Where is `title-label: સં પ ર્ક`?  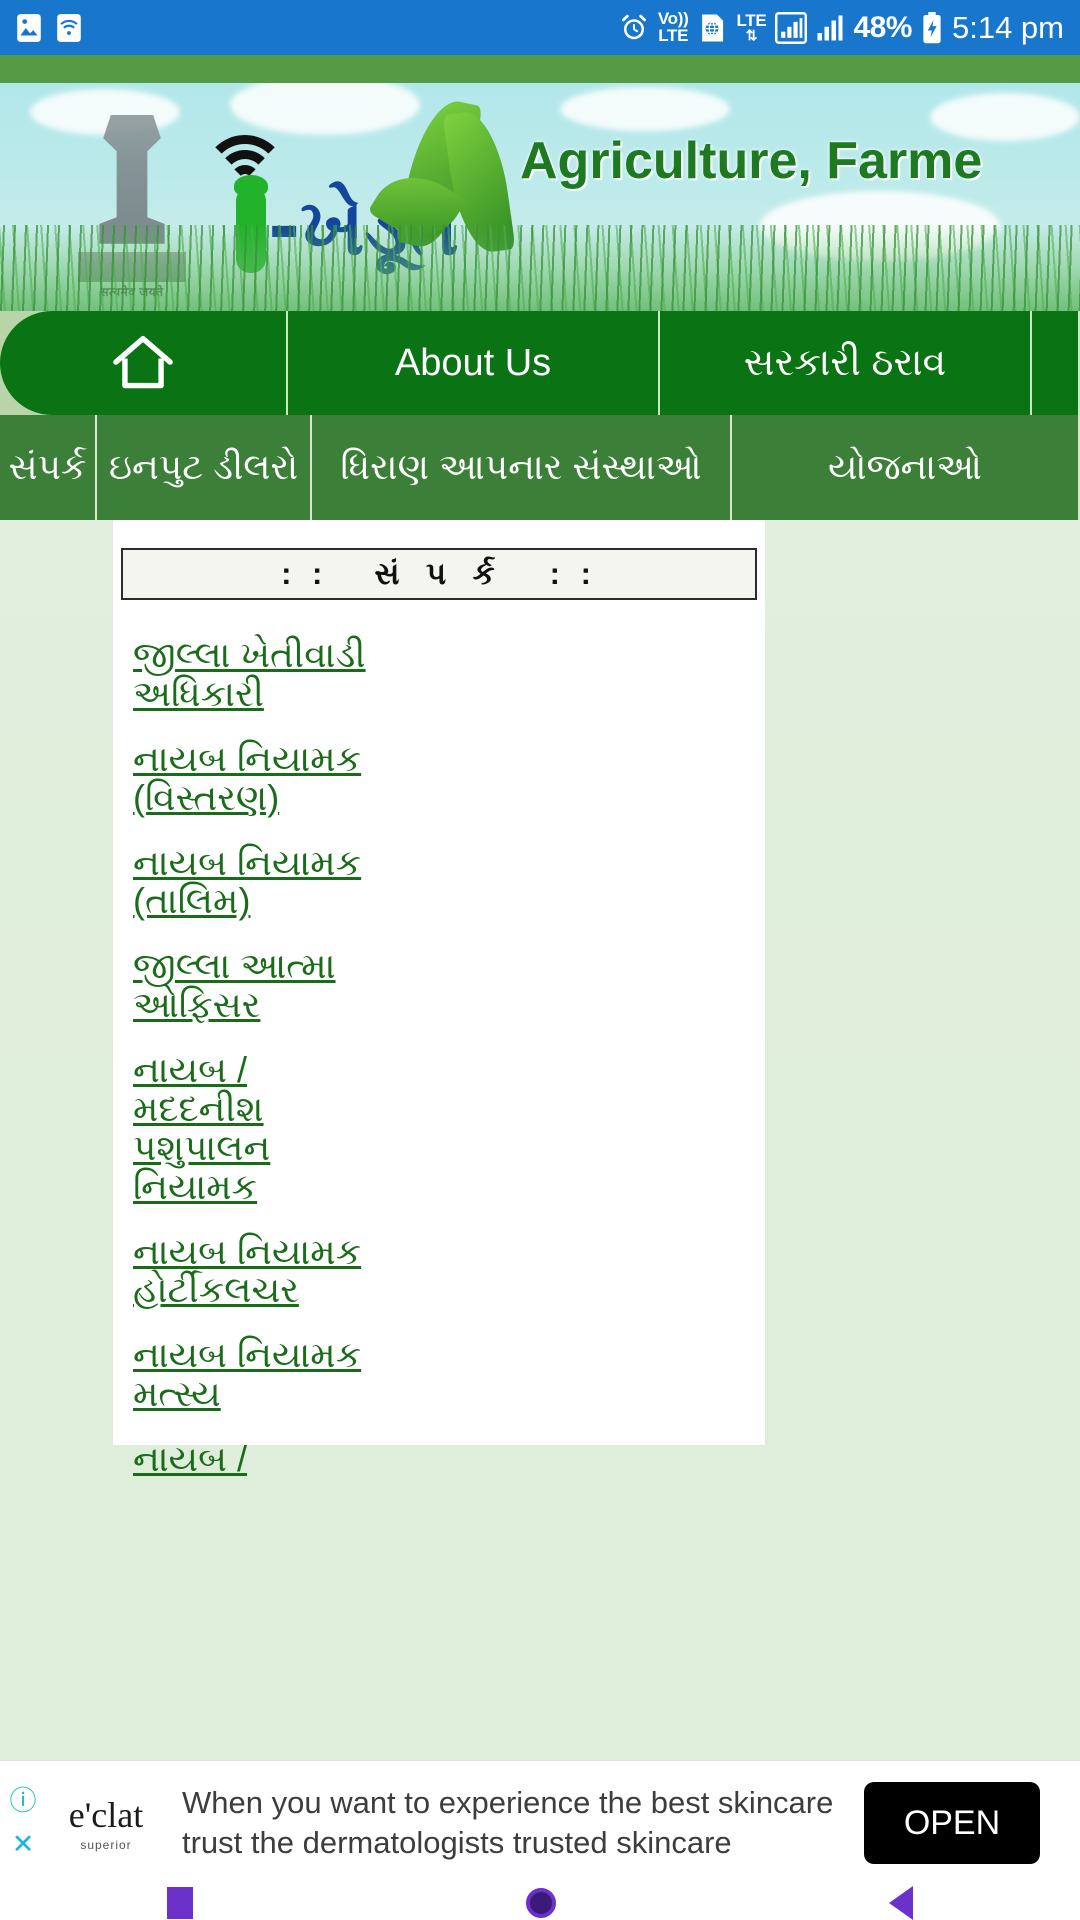
title-label: સં પ ર્ક is located at coordinates (439, 573).